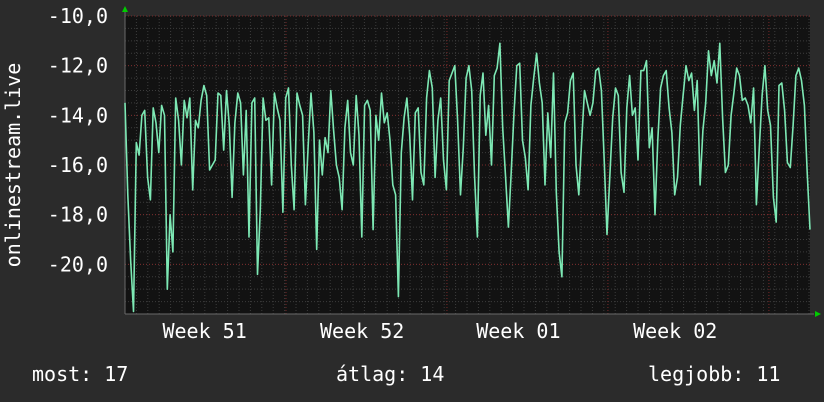 The width and height of the screenshot is (824, 402). What do you see at coordinates (116, 374) in the screenshot?
I see `stat-current-value: 17` at bounding box center [116, 374].